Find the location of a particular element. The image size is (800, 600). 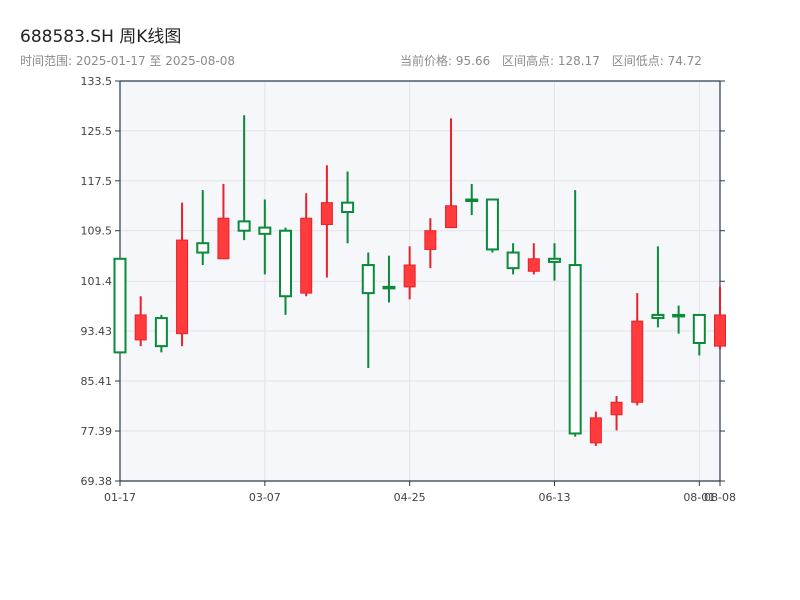

y-tick-label: 93.43 is located at coordinates (97, 331).